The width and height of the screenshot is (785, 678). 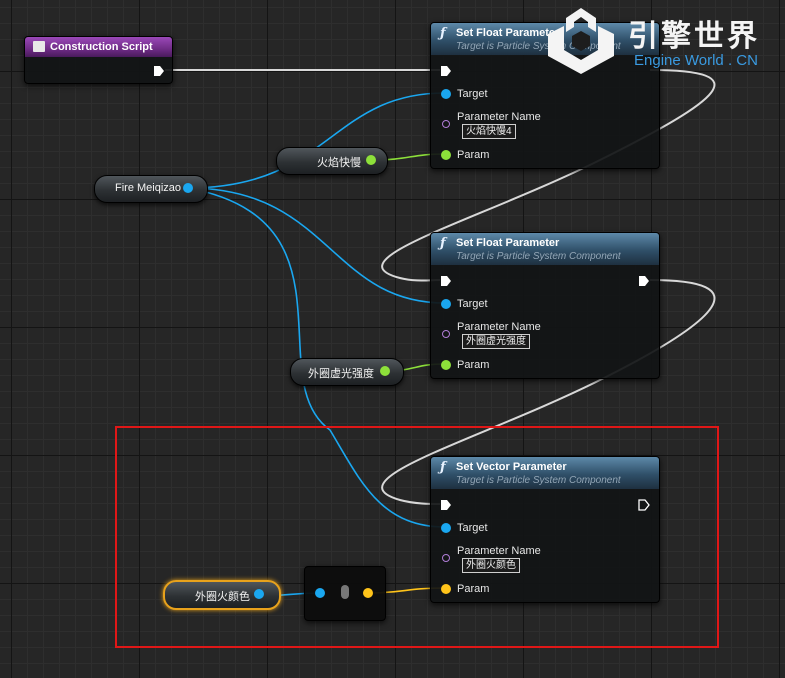 What do you see at coordinates (188, 188) in the screenshot?
I see `object-output-pin` at bounding box center [188, 188].